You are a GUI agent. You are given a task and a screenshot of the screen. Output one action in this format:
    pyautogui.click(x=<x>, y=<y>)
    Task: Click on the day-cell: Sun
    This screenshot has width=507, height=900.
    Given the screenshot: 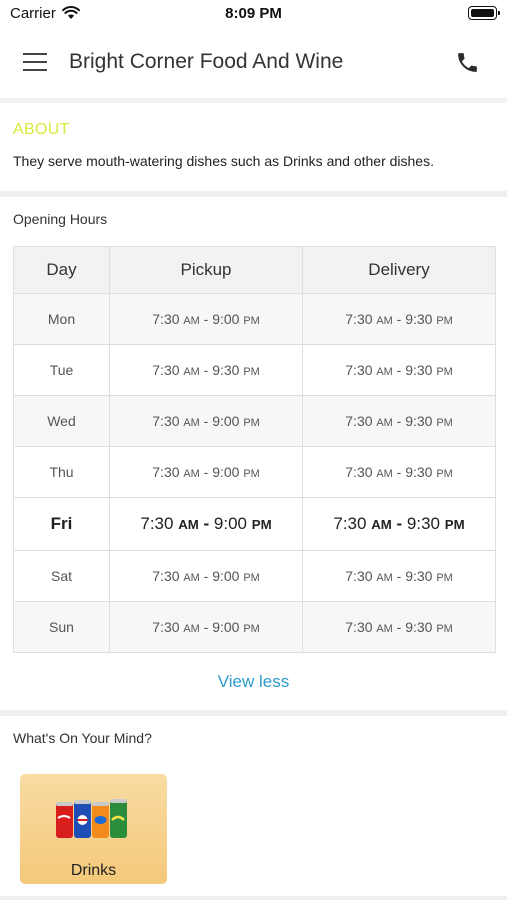 What is the action you would take?
    pyautogui.click(x=61, y=627)
    